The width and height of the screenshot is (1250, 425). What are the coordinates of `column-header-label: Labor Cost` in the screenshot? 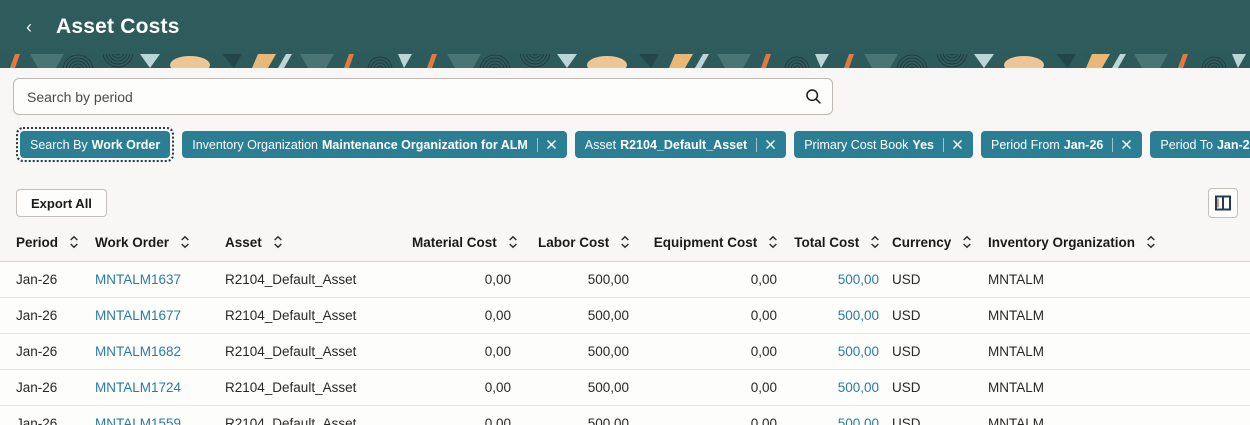 It's located at (573, 242).